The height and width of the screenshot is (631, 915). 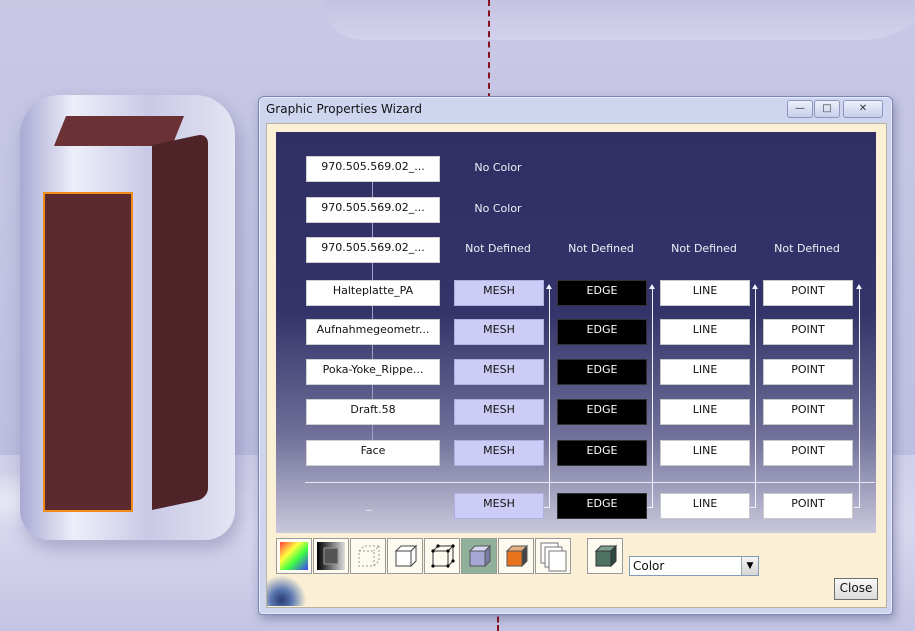 What do you see at coordinates (652, 286) in the screenshot?
I see `edge-arrow-icon` at bounding box center [652, 286].